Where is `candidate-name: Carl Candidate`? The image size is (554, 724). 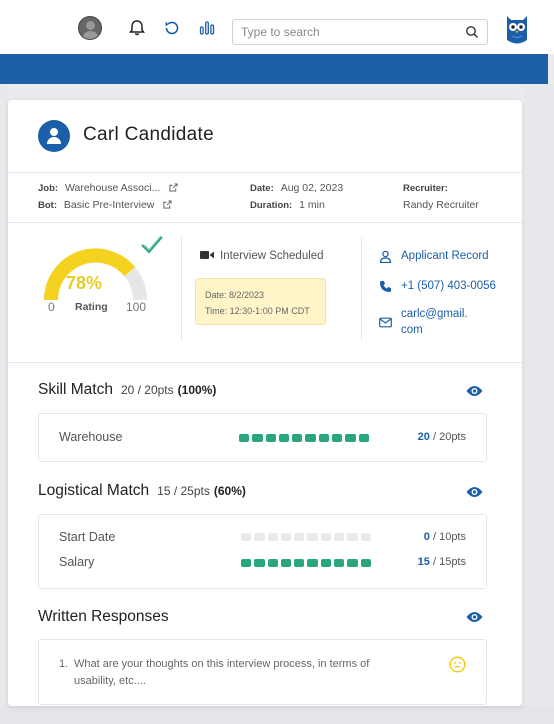
candidate-name: Carl Candidate is located at coordinates (148, 134).